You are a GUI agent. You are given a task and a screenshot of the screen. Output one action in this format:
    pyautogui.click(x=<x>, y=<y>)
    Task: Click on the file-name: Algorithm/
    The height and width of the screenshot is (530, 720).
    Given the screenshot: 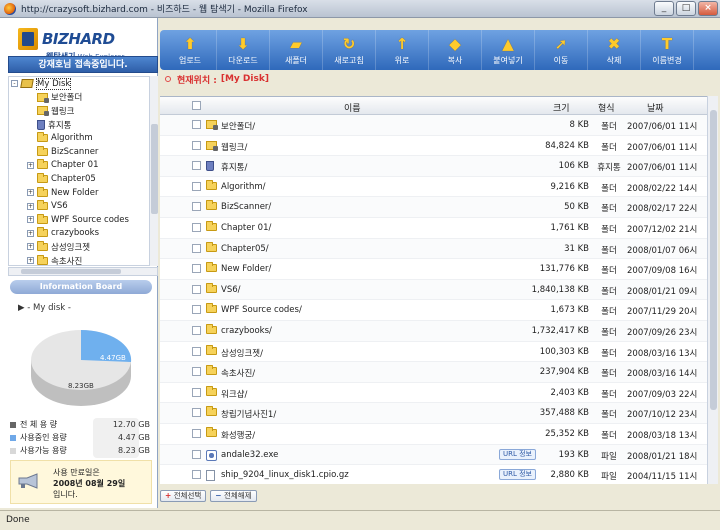 What is the action you would take?
    pyautogui.click(x=243, y=187)
    